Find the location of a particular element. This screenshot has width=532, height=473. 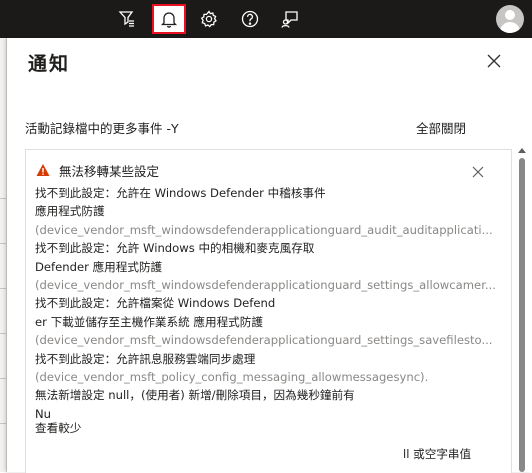

bell-icon is located at coordinates (169, 19).